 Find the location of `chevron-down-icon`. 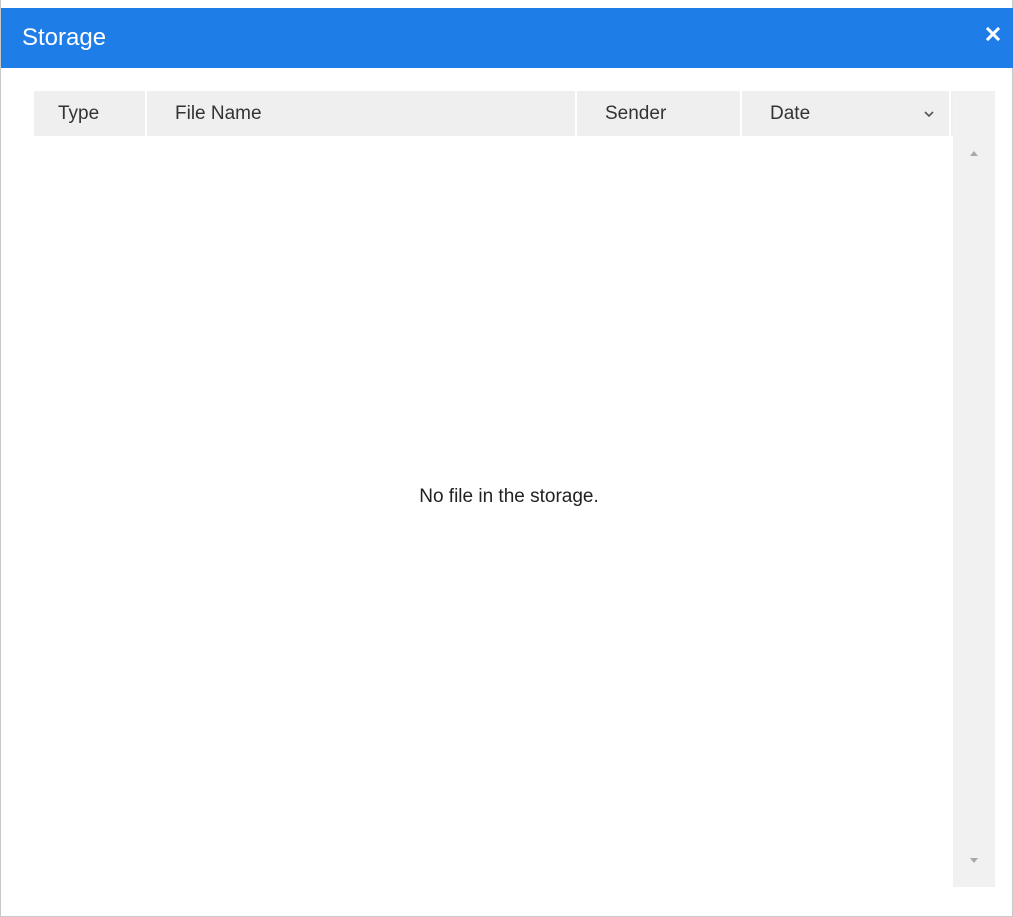

chevron-down-icon is located at coordinates (929, 114).